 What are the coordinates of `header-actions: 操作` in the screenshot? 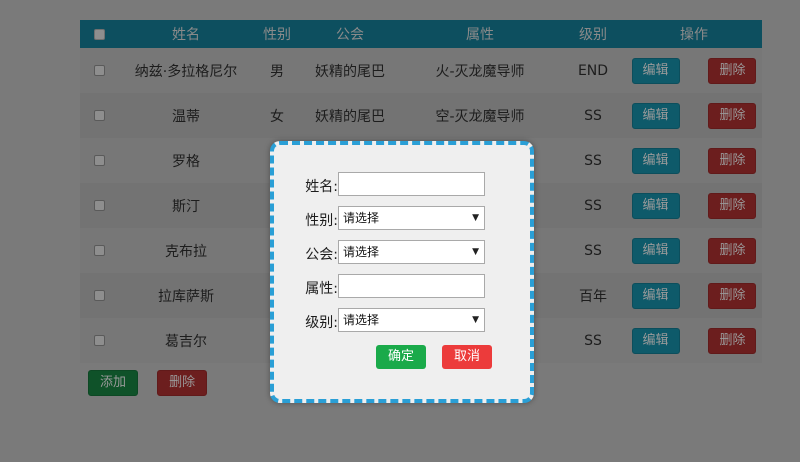 It's located at (694, 35).